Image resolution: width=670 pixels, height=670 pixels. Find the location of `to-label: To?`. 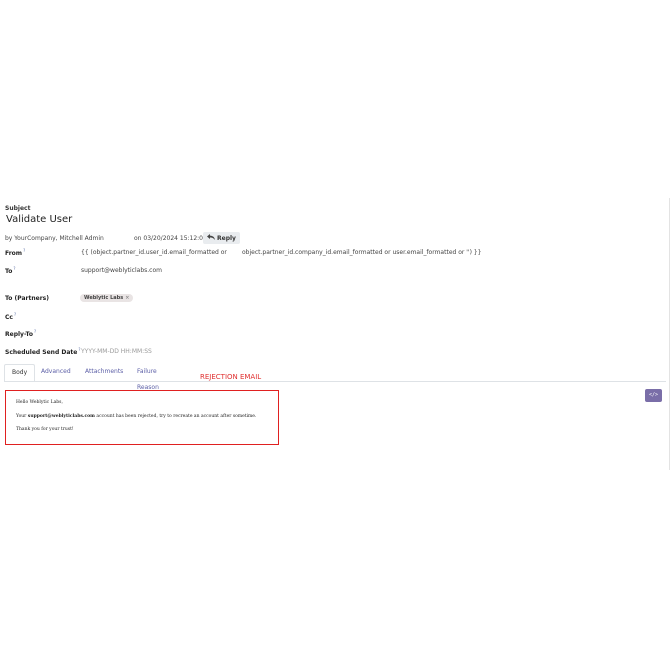

to-label: To? is located at coordinates (10, 270).